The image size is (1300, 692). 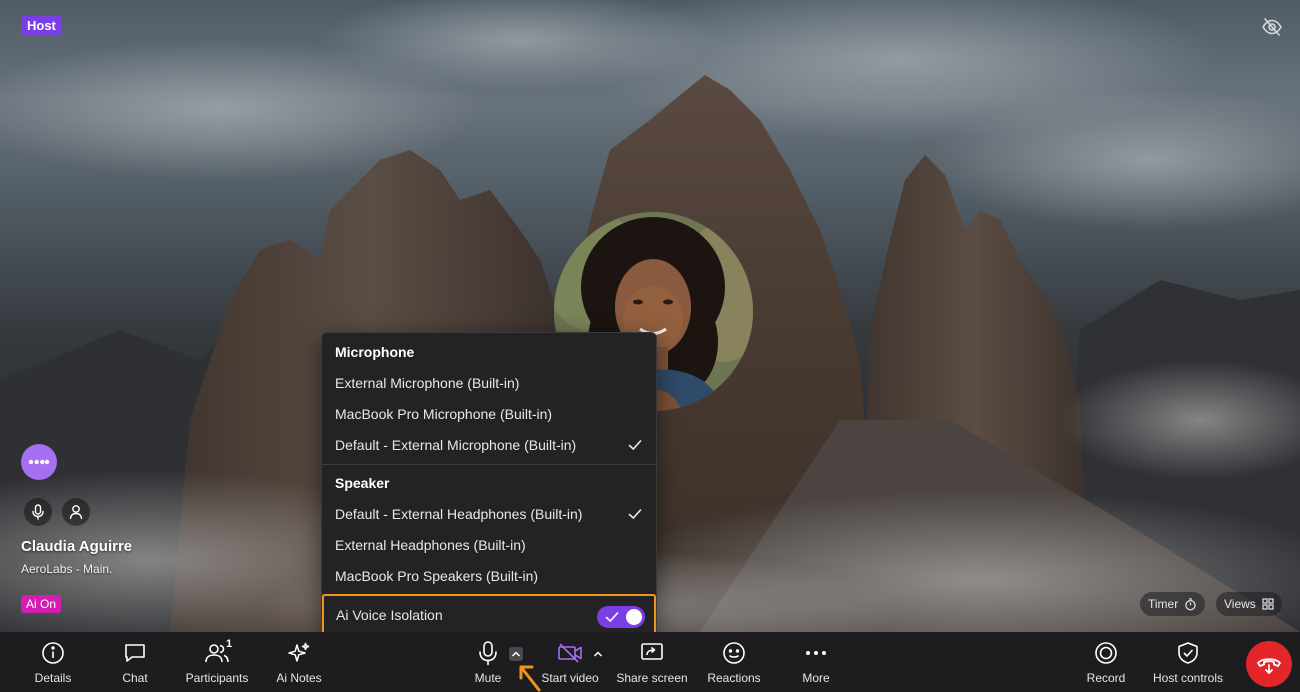 What do you see at coordinates (299, 653) in the screenshot?
I see `sparkle-icon` at bounding box center [299, 653].